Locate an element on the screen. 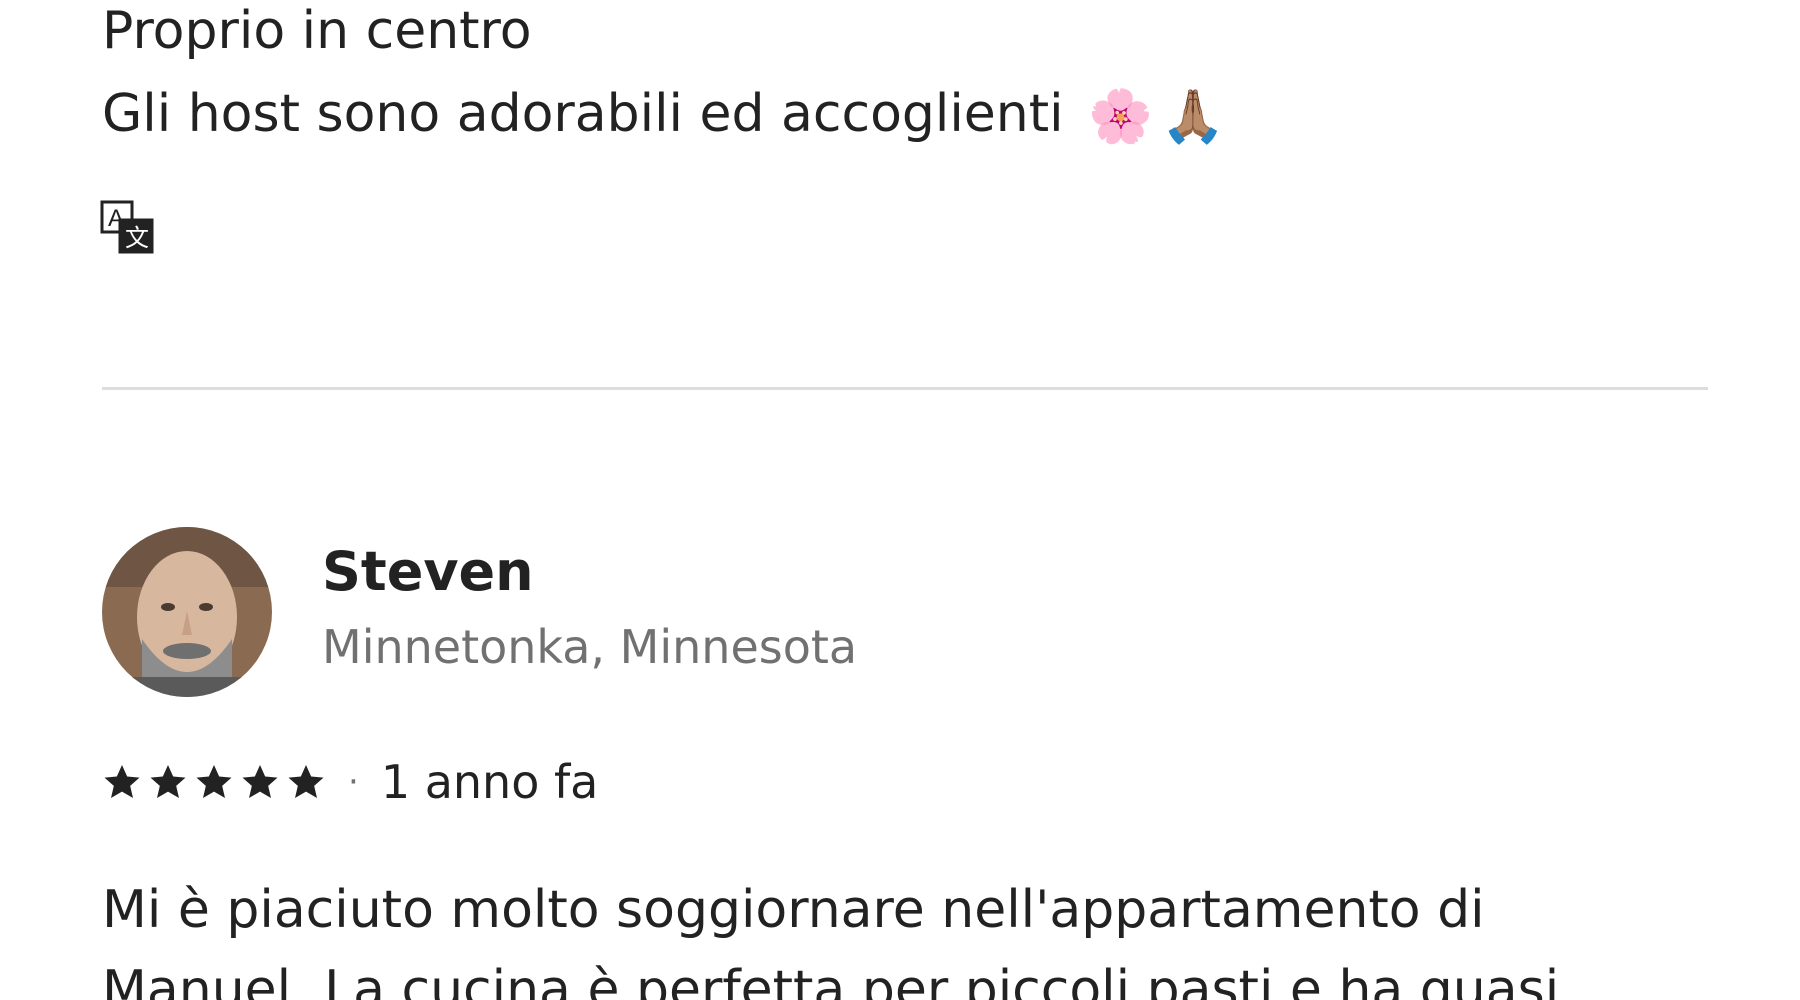  translate-icon: A 文 is located at coordinates (128, 228).